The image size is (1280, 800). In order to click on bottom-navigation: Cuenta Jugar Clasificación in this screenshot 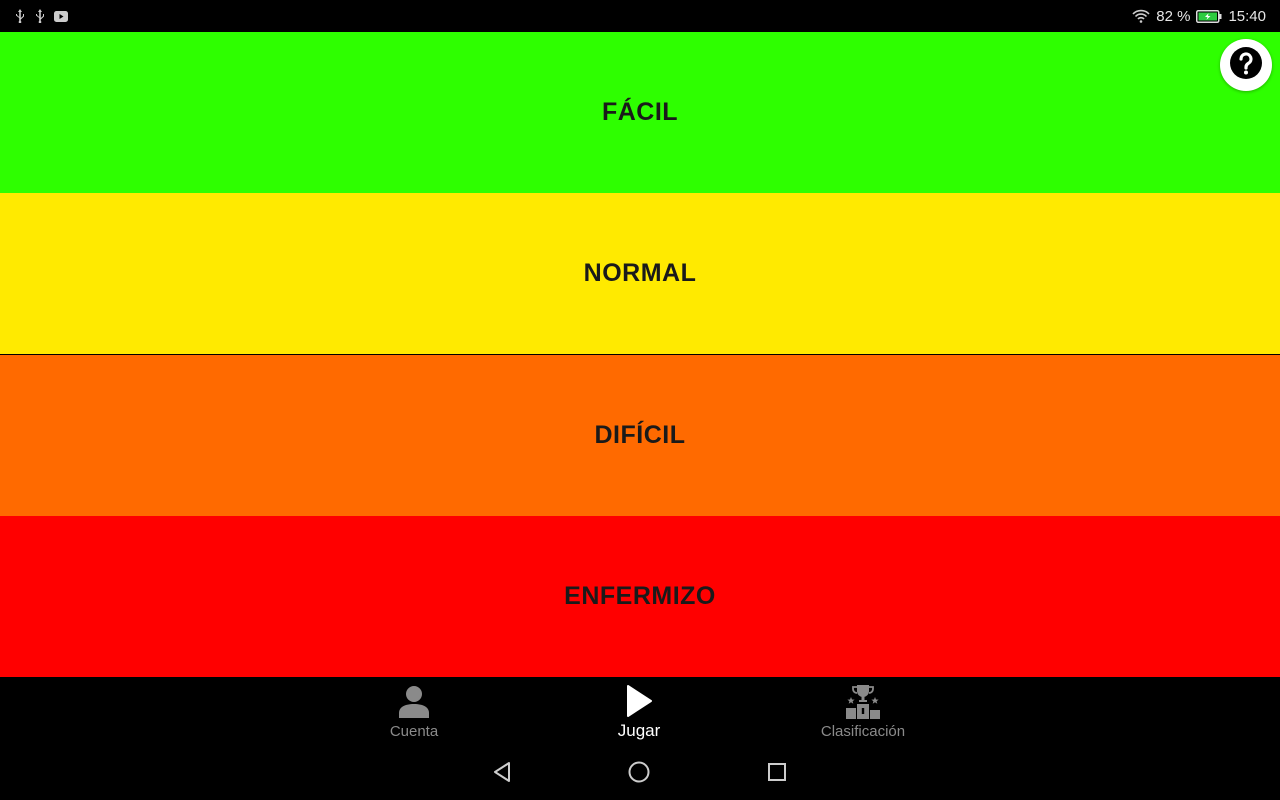, I will do `click(640, 712)`.